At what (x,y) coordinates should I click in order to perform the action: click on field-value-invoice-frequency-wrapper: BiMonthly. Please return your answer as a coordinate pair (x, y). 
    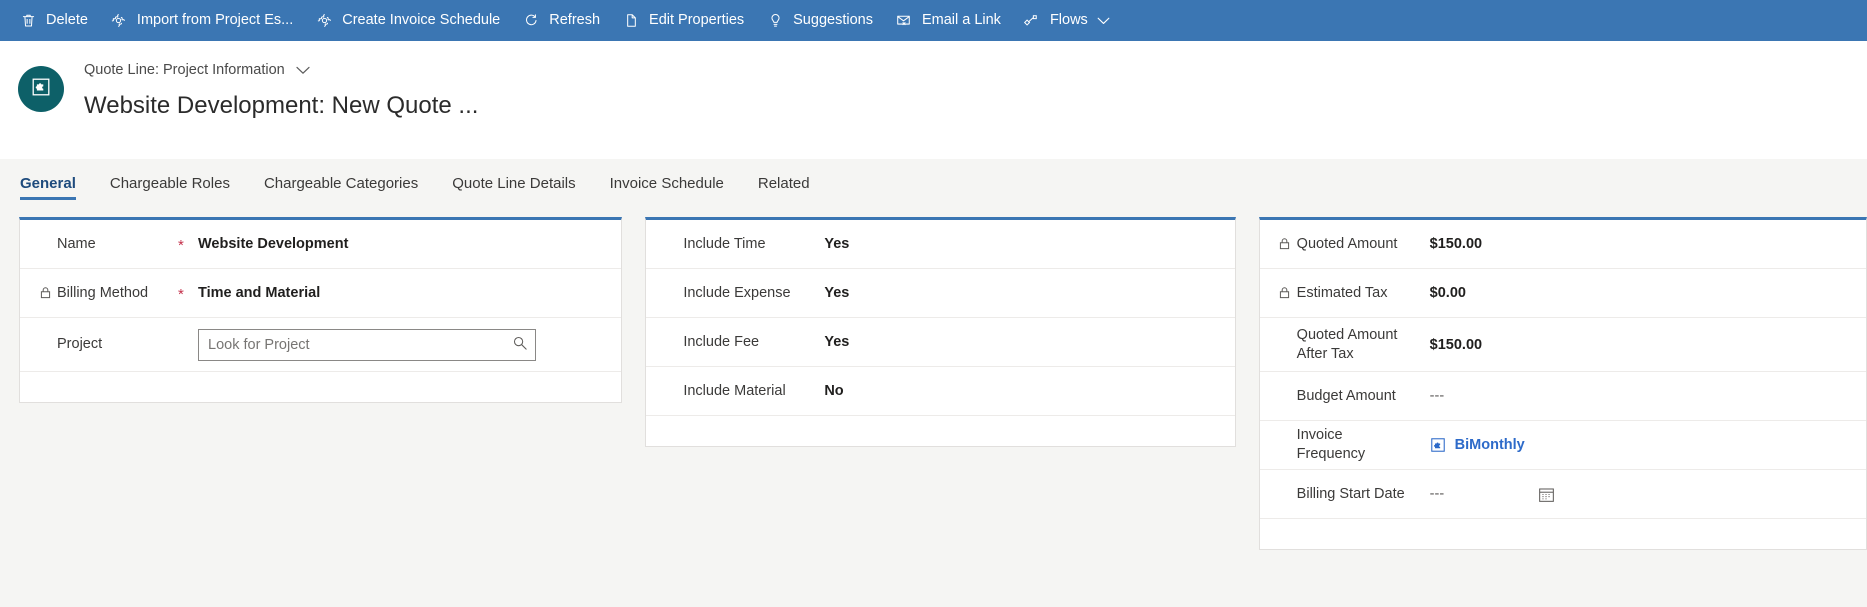
    Looking at the image, I should click on (1477, 445).